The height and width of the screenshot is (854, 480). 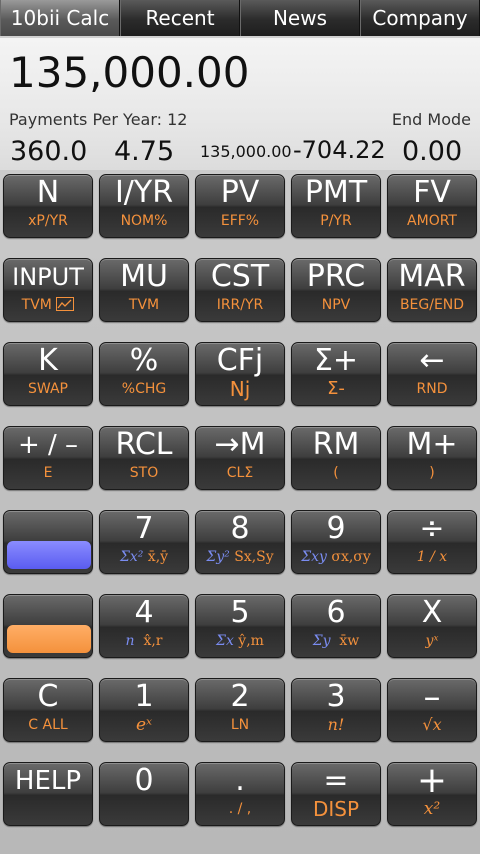 I want to click on key-sigma-plus: Σ+ Σ-, so click(x=336, y=374).